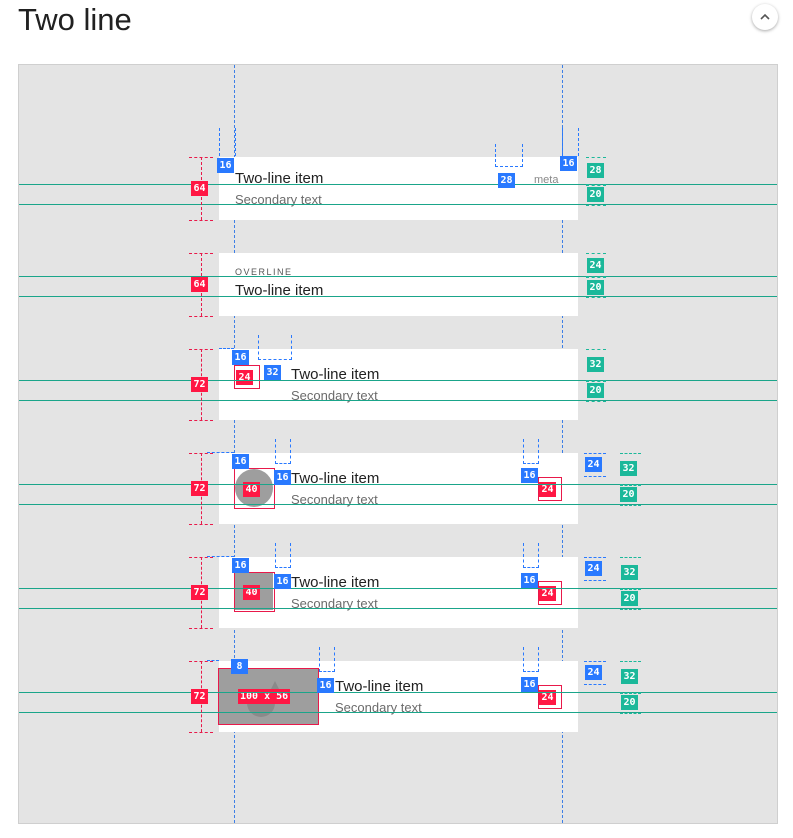  I want to click on spacing-badge: 28, so click(506, 180).